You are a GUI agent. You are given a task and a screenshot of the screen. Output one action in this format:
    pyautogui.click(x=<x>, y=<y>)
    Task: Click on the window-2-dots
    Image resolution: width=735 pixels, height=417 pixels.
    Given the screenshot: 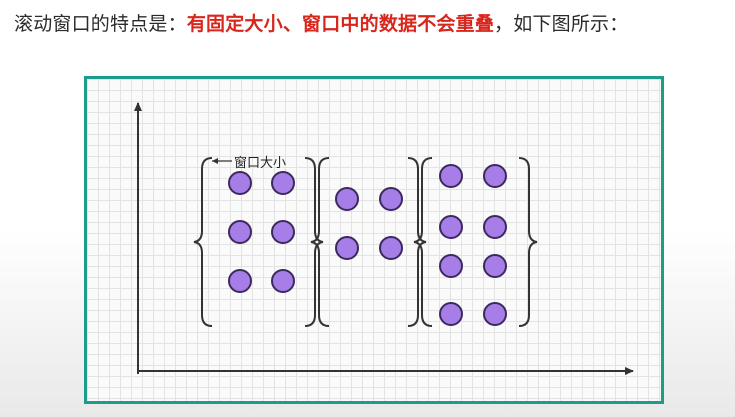 What is the action you would take?
    pyautogui.click(x=369, y=223)
    